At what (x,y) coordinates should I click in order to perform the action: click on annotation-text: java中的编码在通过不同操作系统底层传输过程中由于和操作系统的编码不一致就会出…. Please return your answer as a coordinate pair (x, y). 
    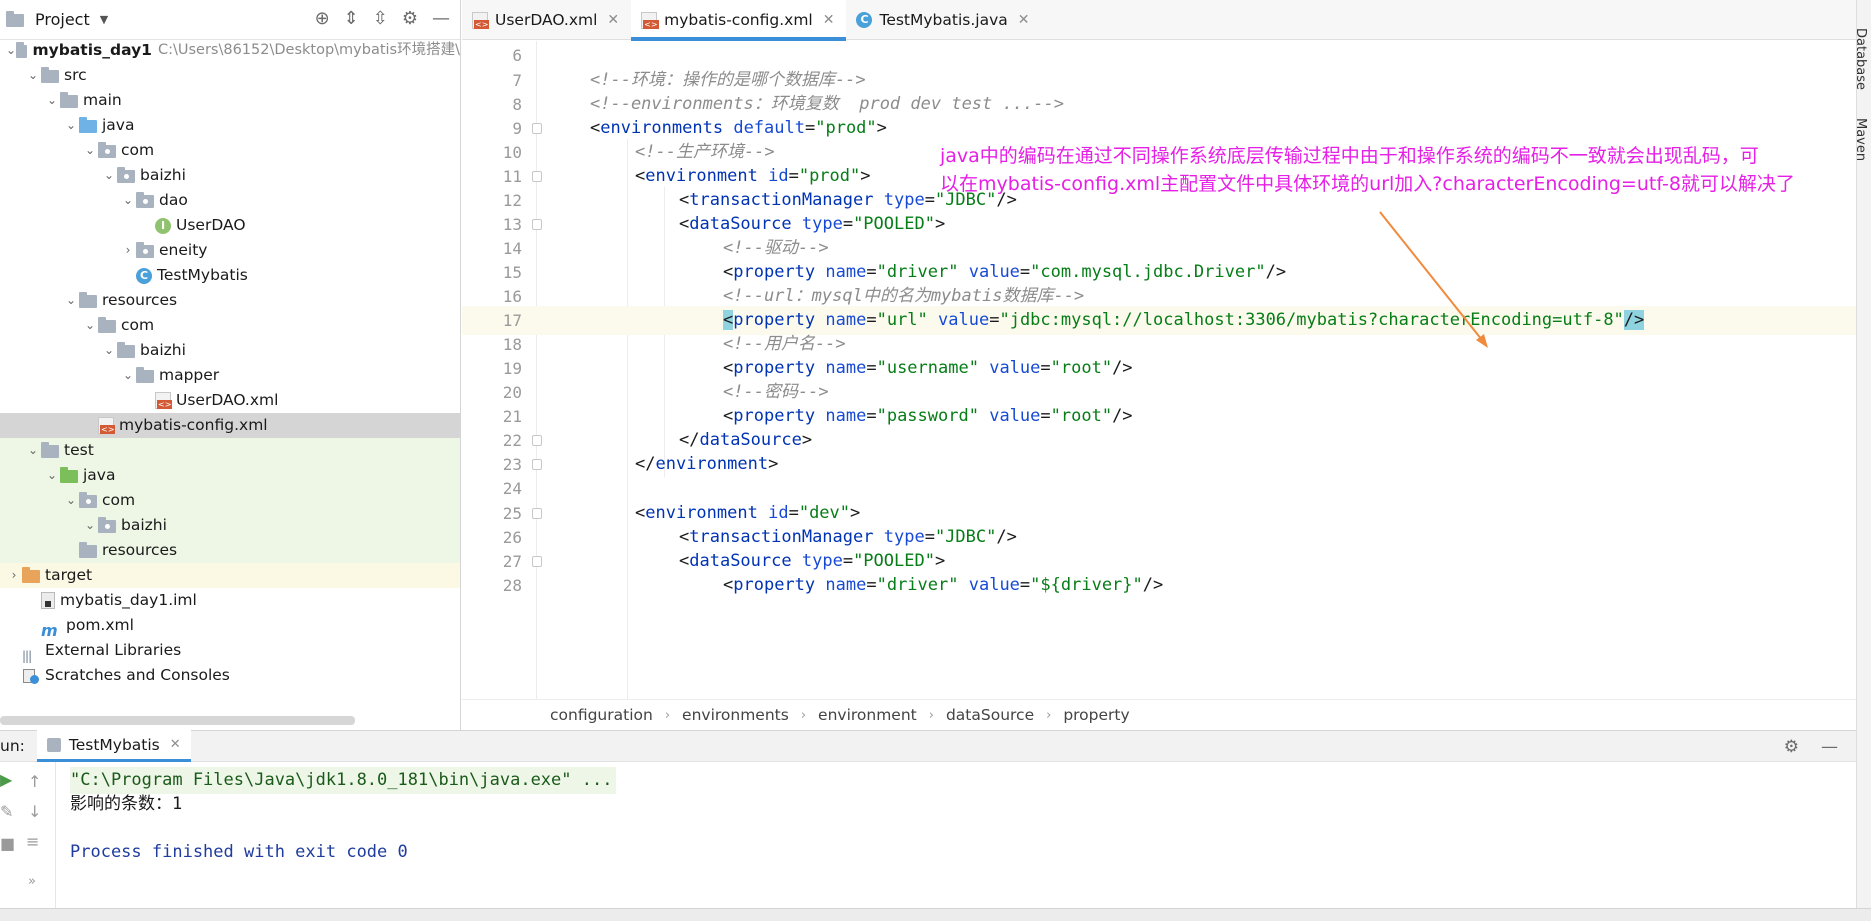
    Looking at the image, I should click on (1390, 170).